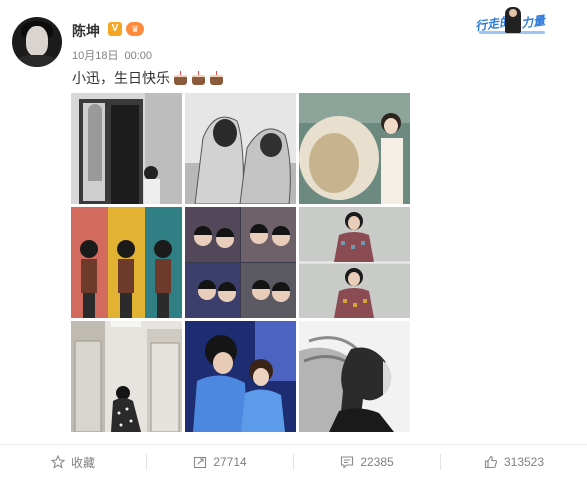  What do you see at coordinates (200, 462) in the screenshot?
I see `repost-icon` at bounding box center [200, 462].